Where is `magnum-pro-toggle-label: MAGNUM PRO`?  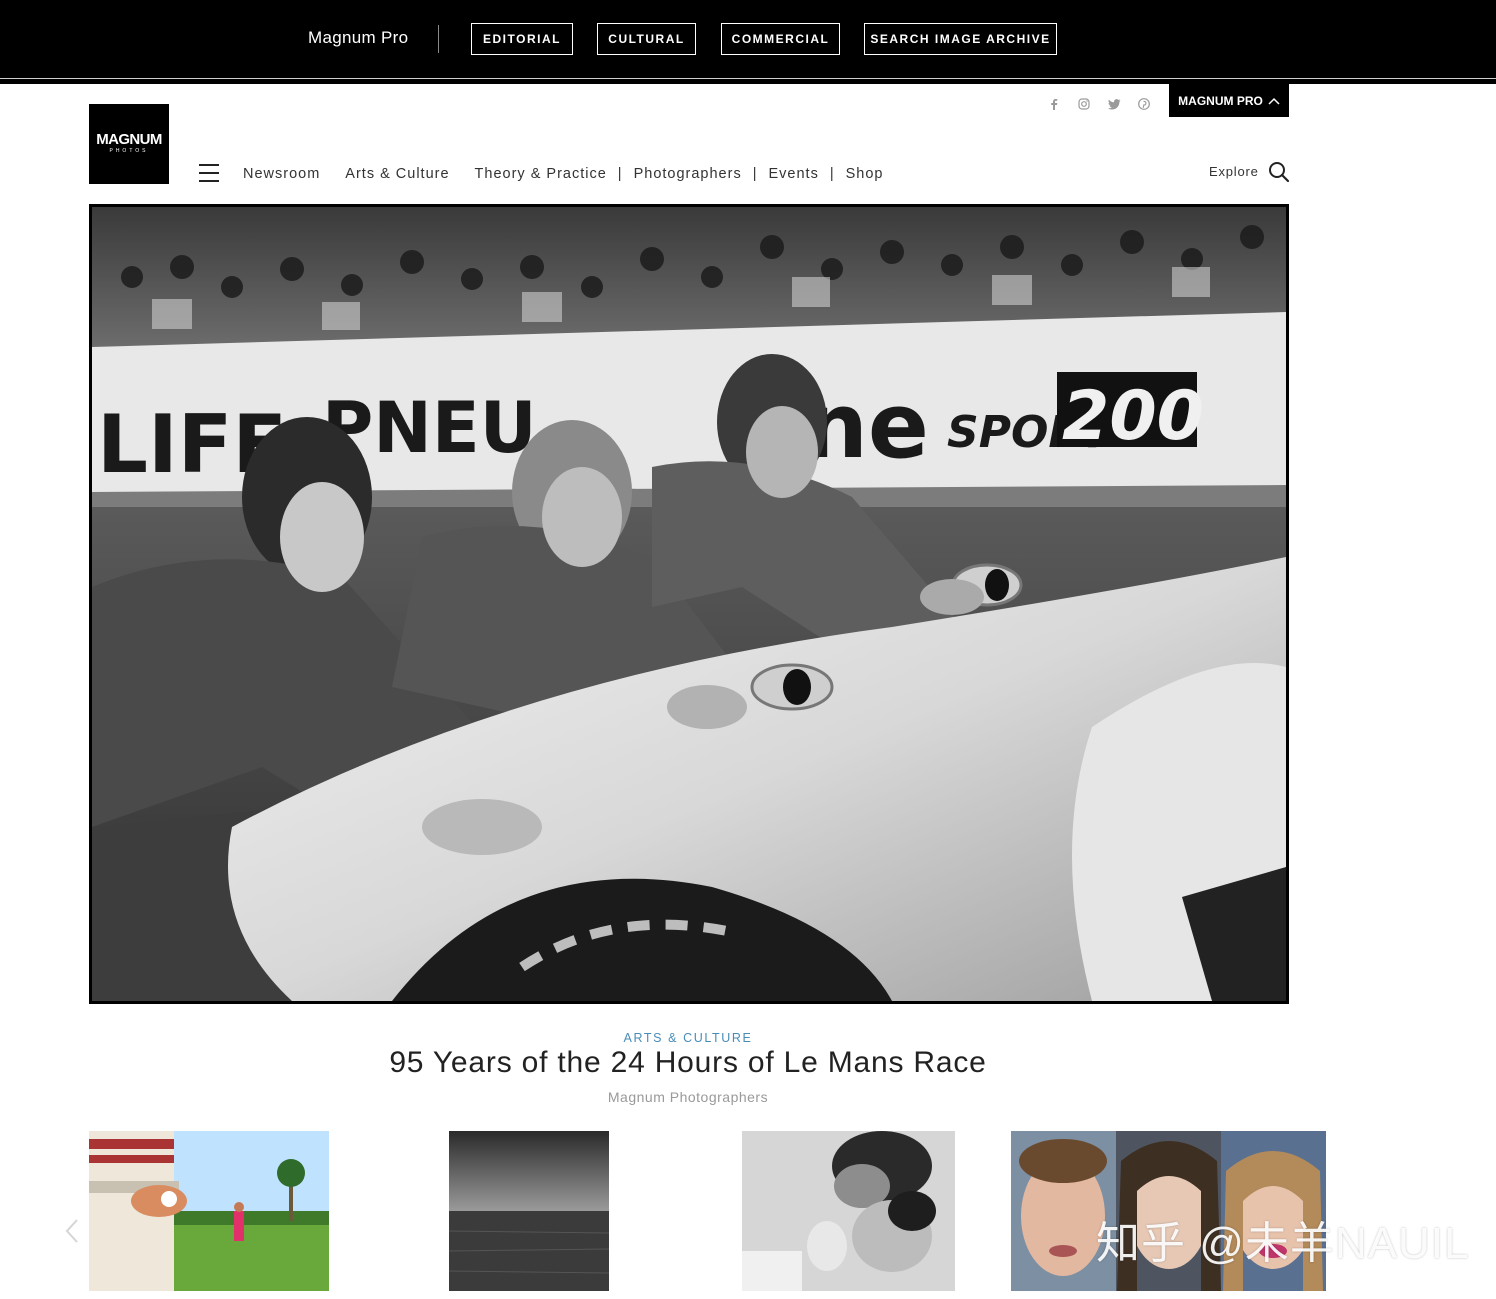 magnum-pro-toggle-label: MAGNUM PRO is located at coordinates (1220, 100).